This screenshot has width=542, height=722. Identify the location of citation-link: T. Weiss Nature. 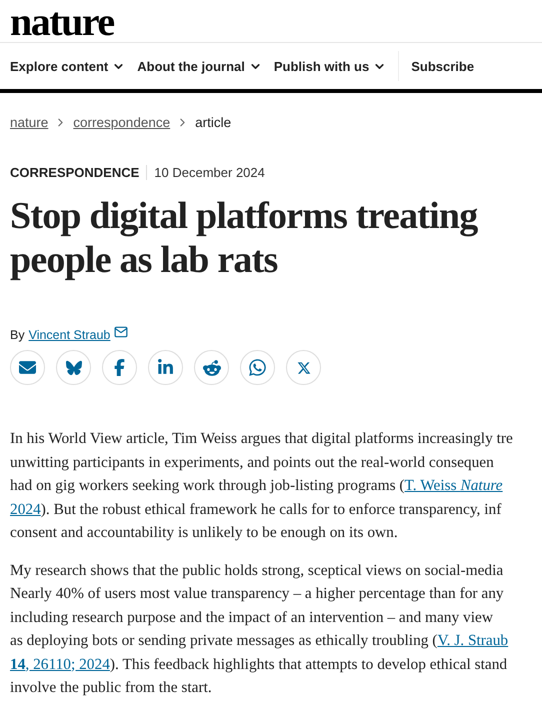
(453, 486).